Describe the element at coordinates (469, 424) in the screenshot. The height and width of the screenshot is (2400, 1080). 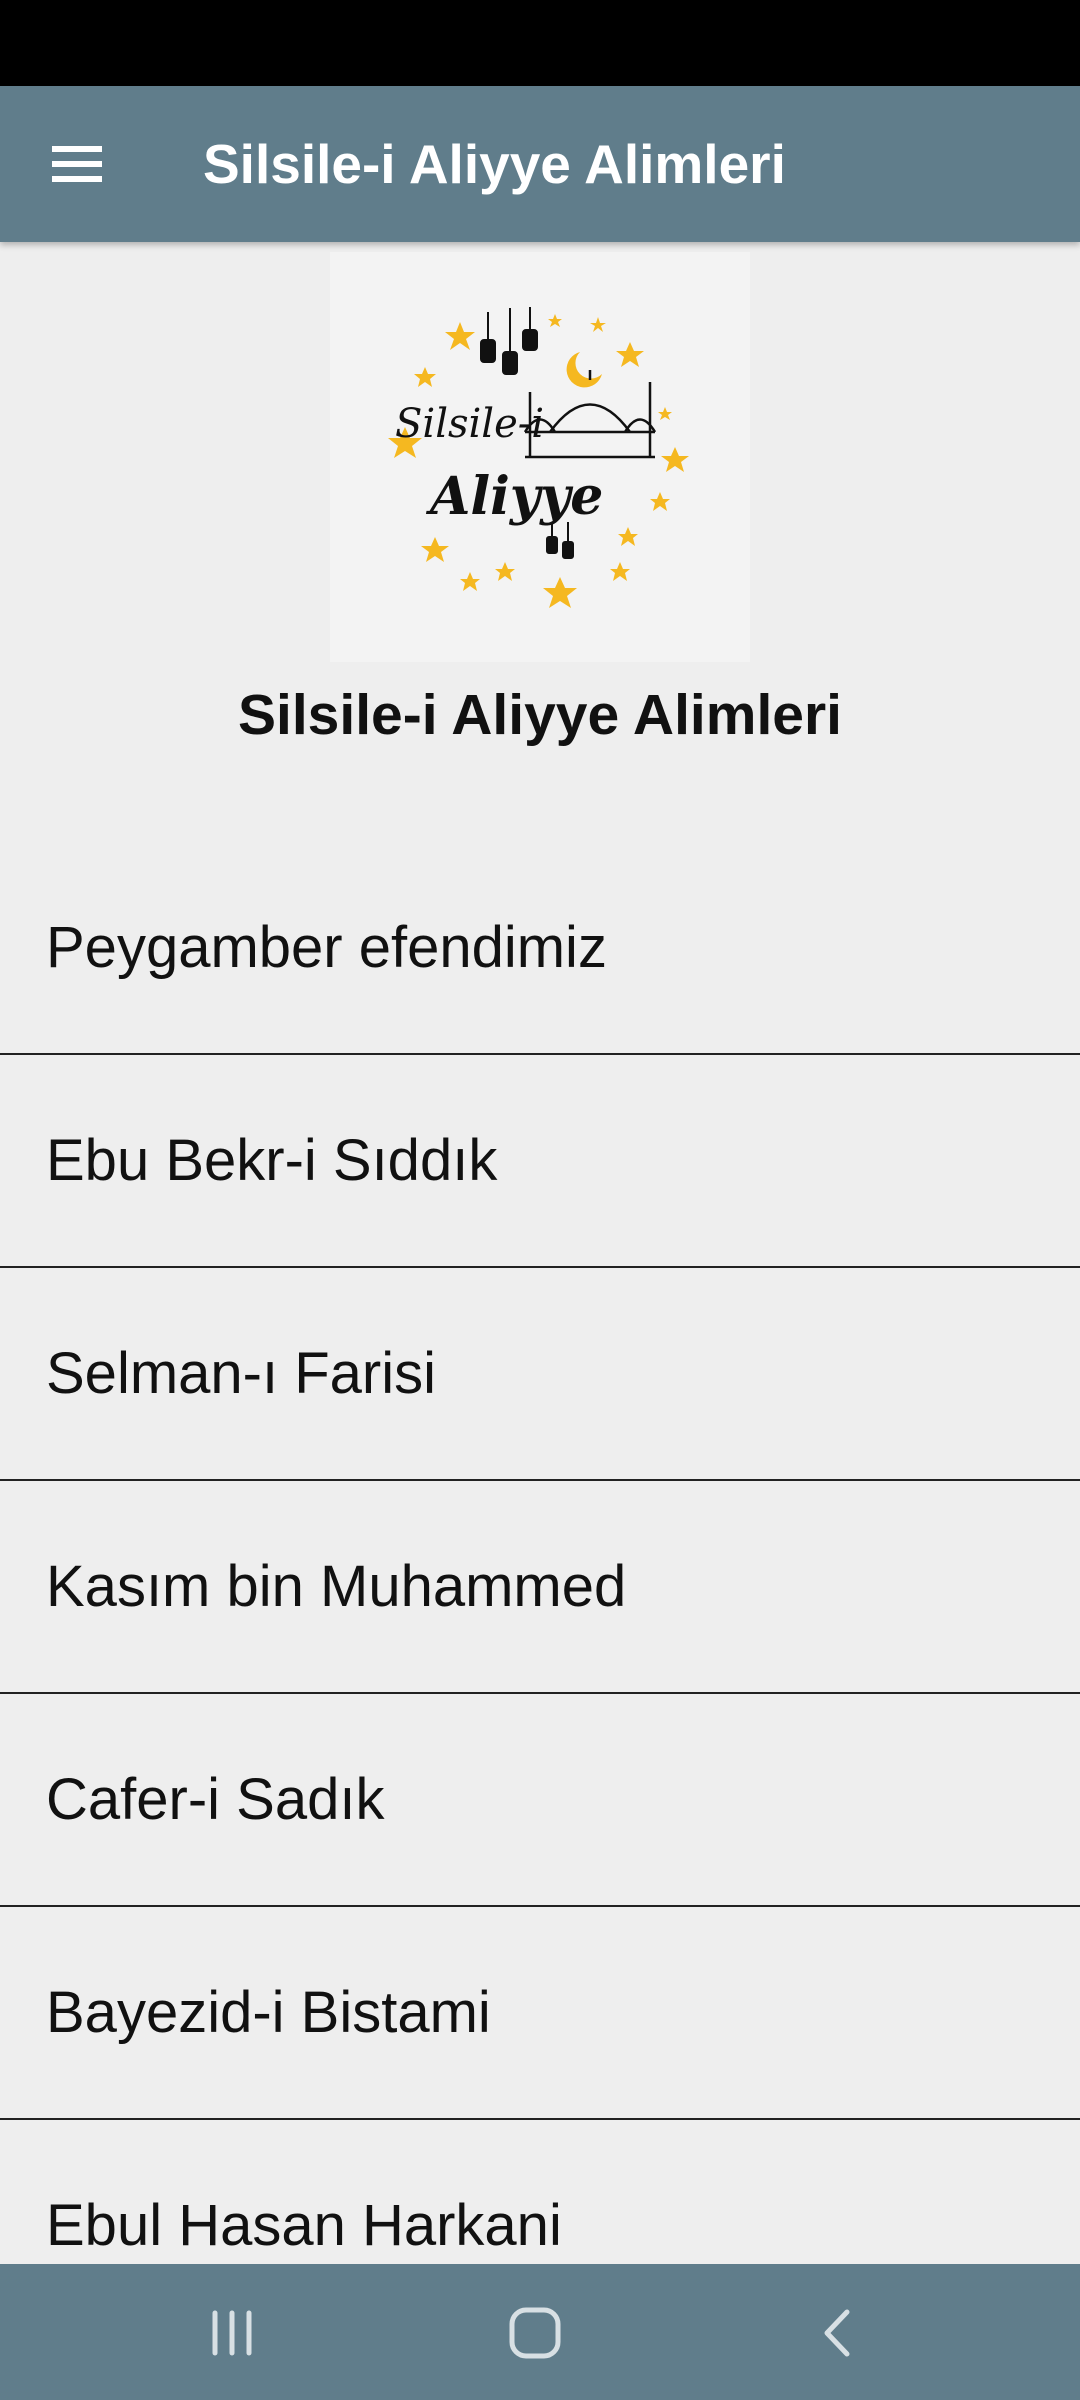
I see `svg-text: Silsile-i` at that location.